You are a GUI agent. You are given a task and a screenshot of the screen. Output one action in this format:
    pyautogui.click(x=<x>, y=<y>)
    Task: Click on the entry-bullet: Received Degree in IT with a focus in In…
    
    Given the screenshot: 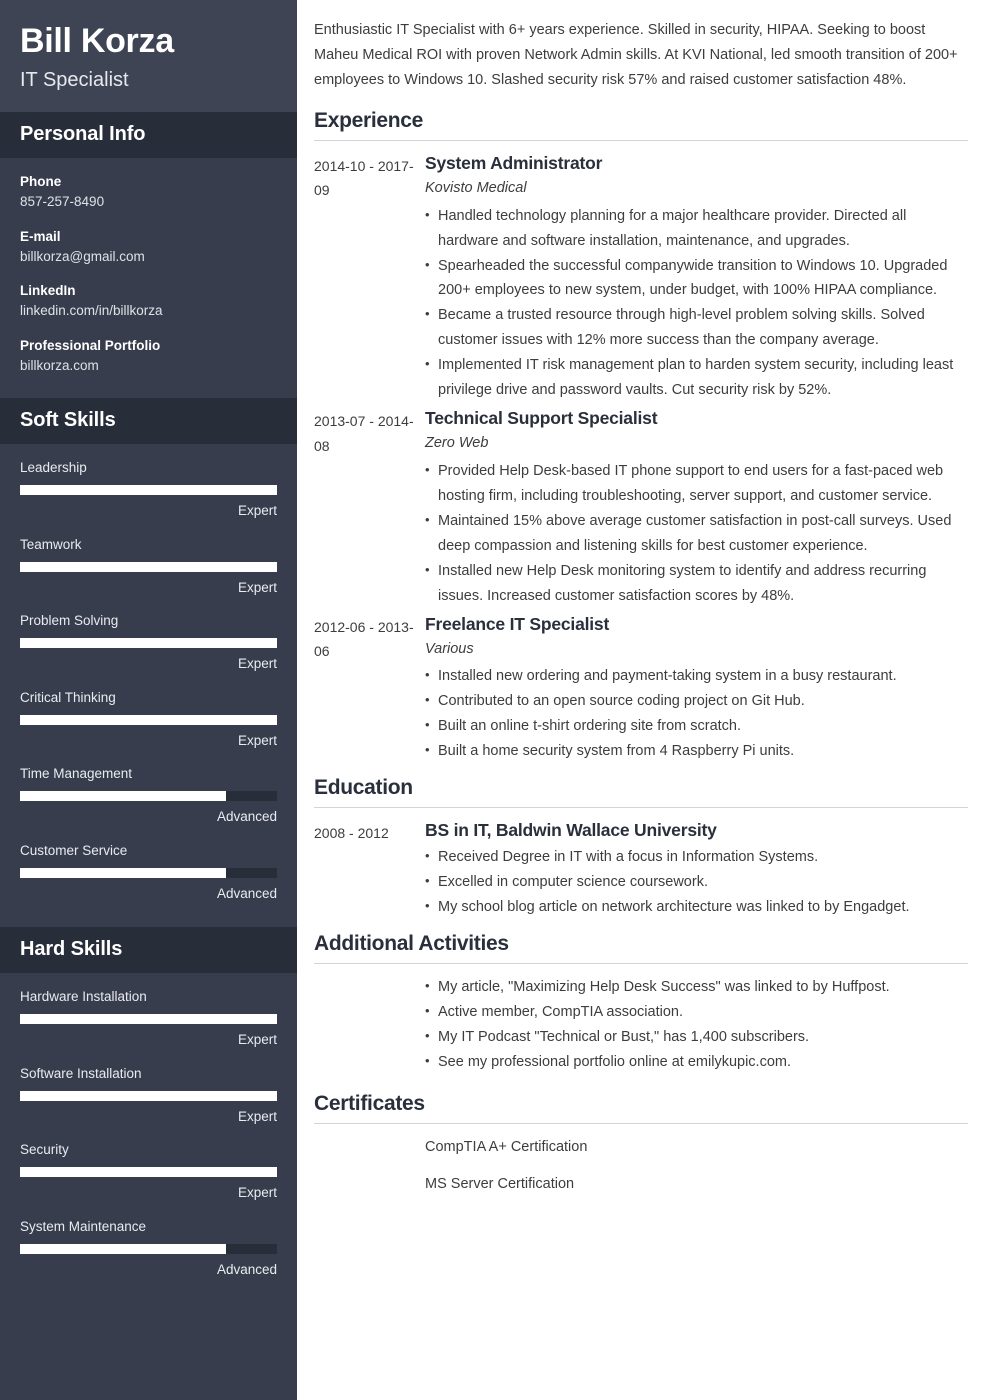 What is the action you would take?
    pyautogui.click(x=697, y=857)
    